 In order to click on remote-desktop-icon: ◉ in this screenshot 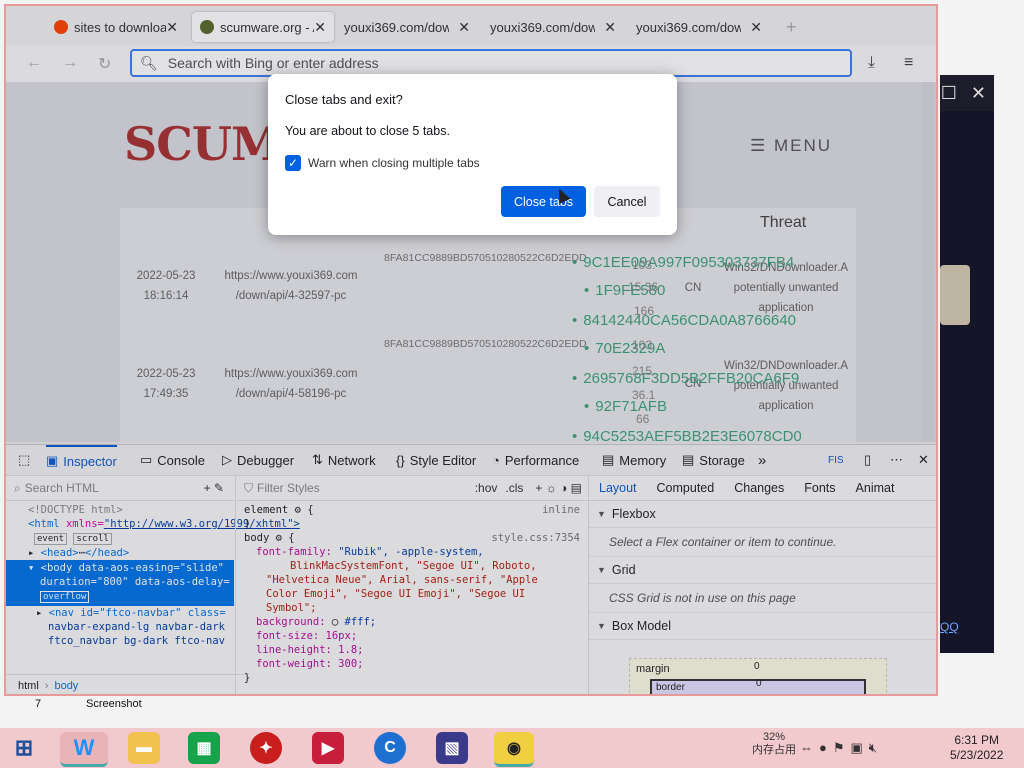, I will do `click(514, 749)`.